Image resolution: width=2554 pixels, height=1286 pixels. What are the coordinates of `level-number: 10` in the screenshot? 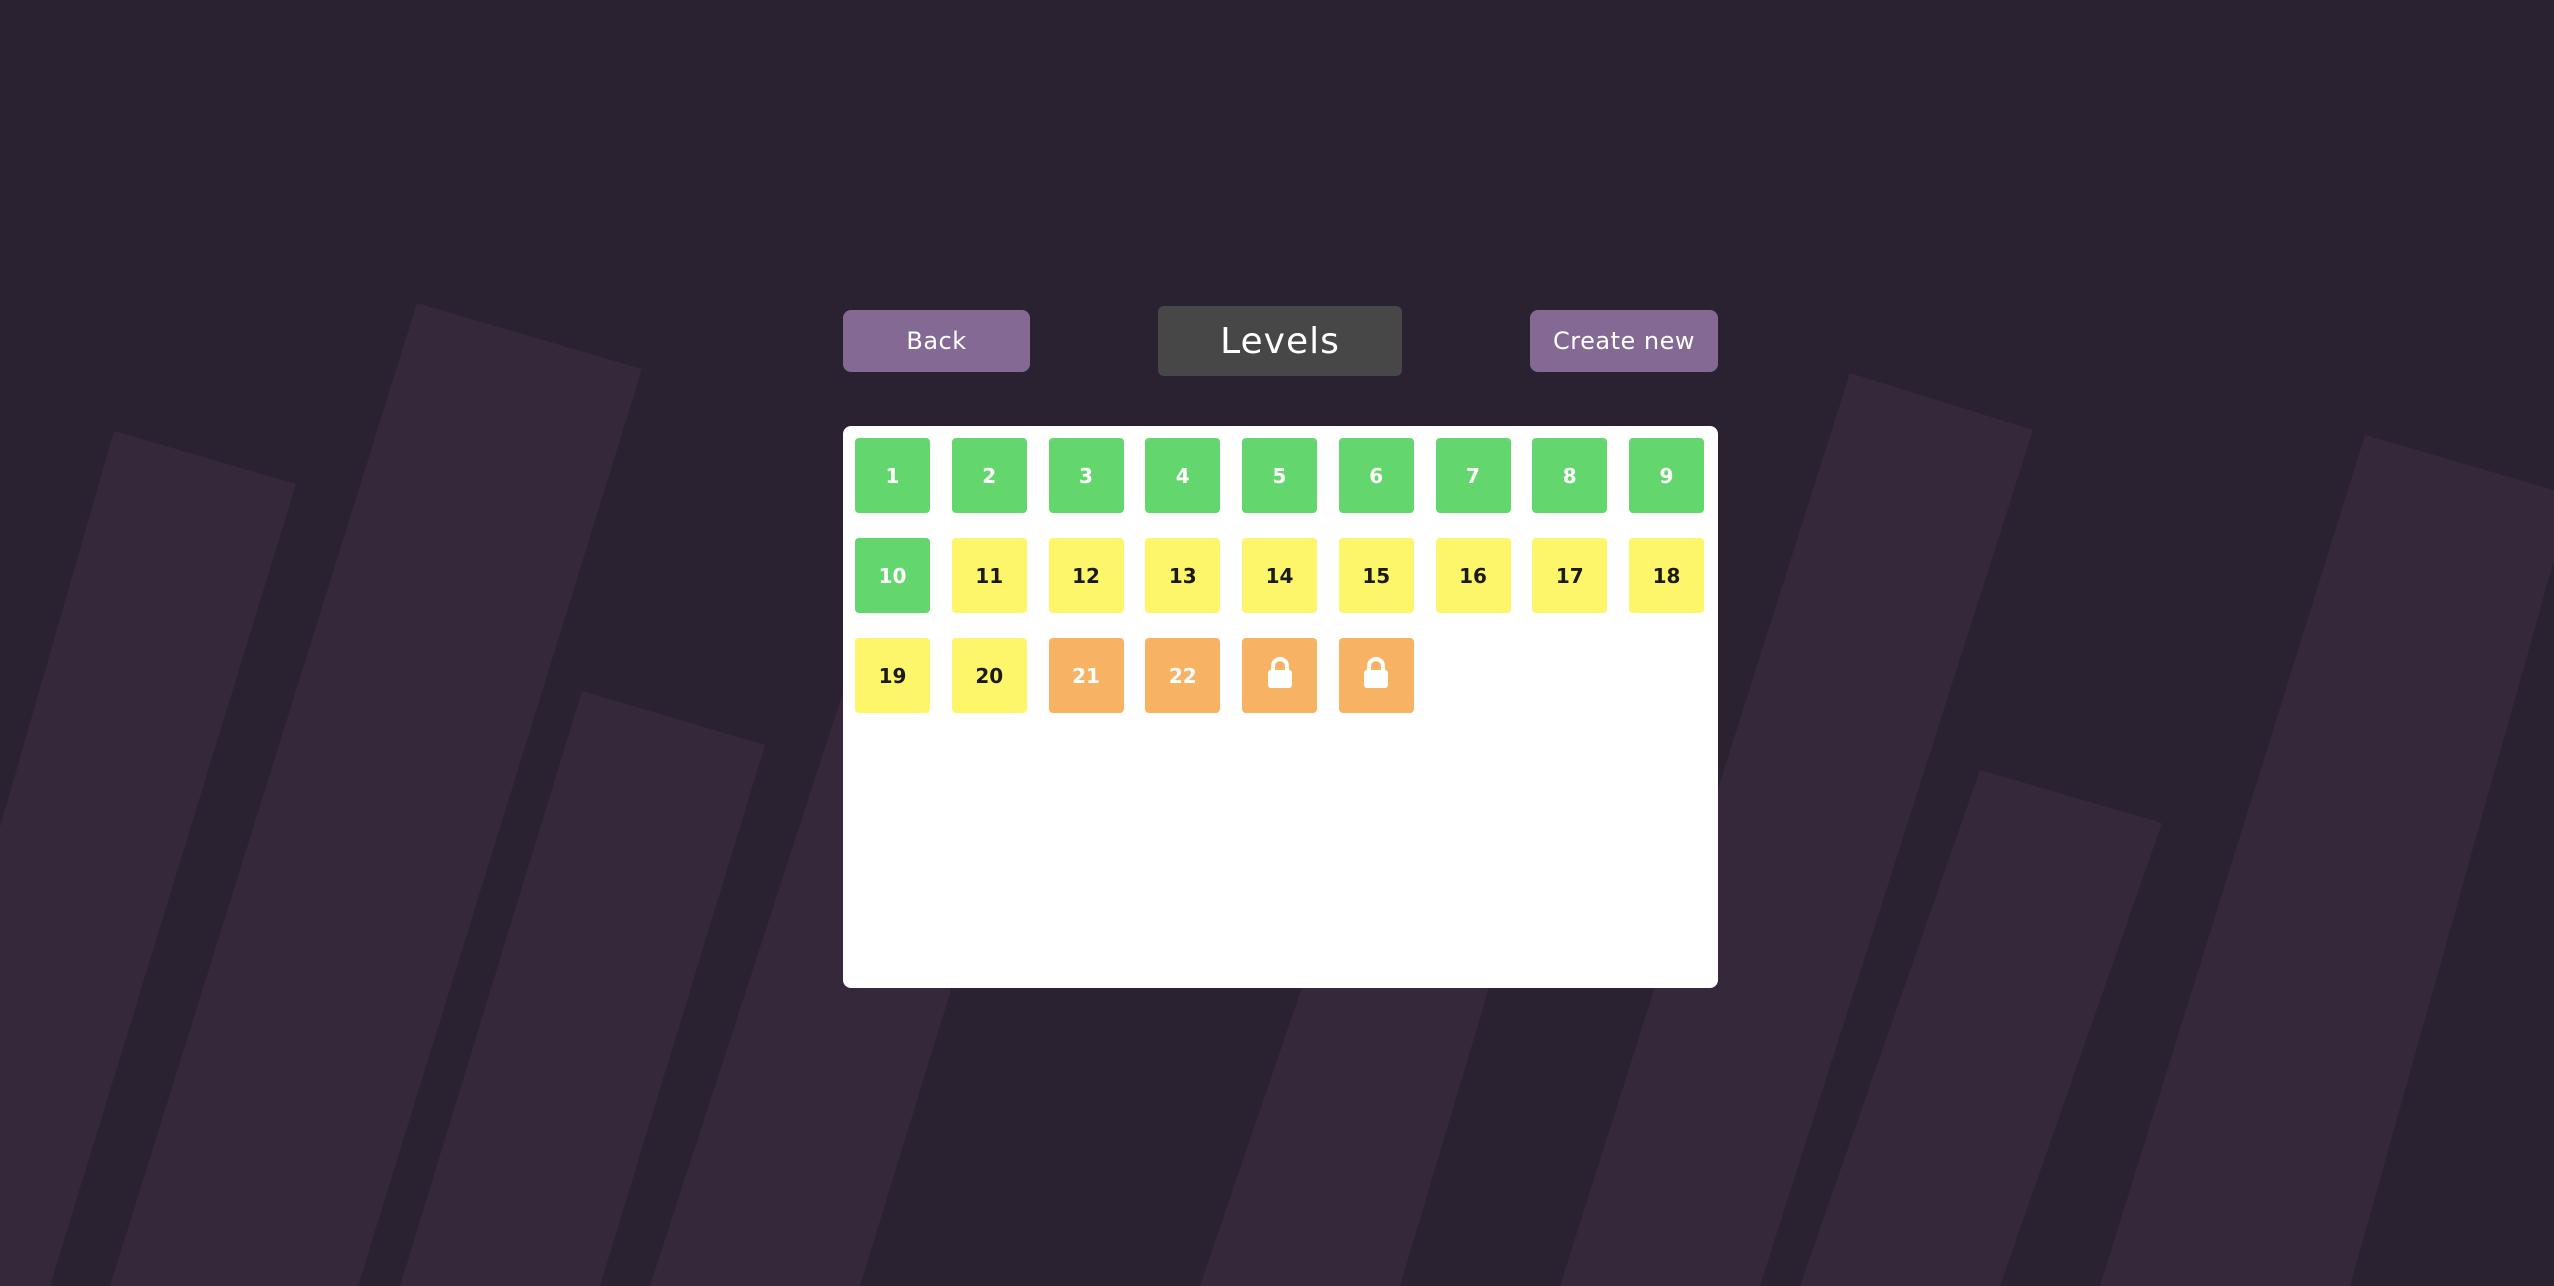 It's located at (892, 575).